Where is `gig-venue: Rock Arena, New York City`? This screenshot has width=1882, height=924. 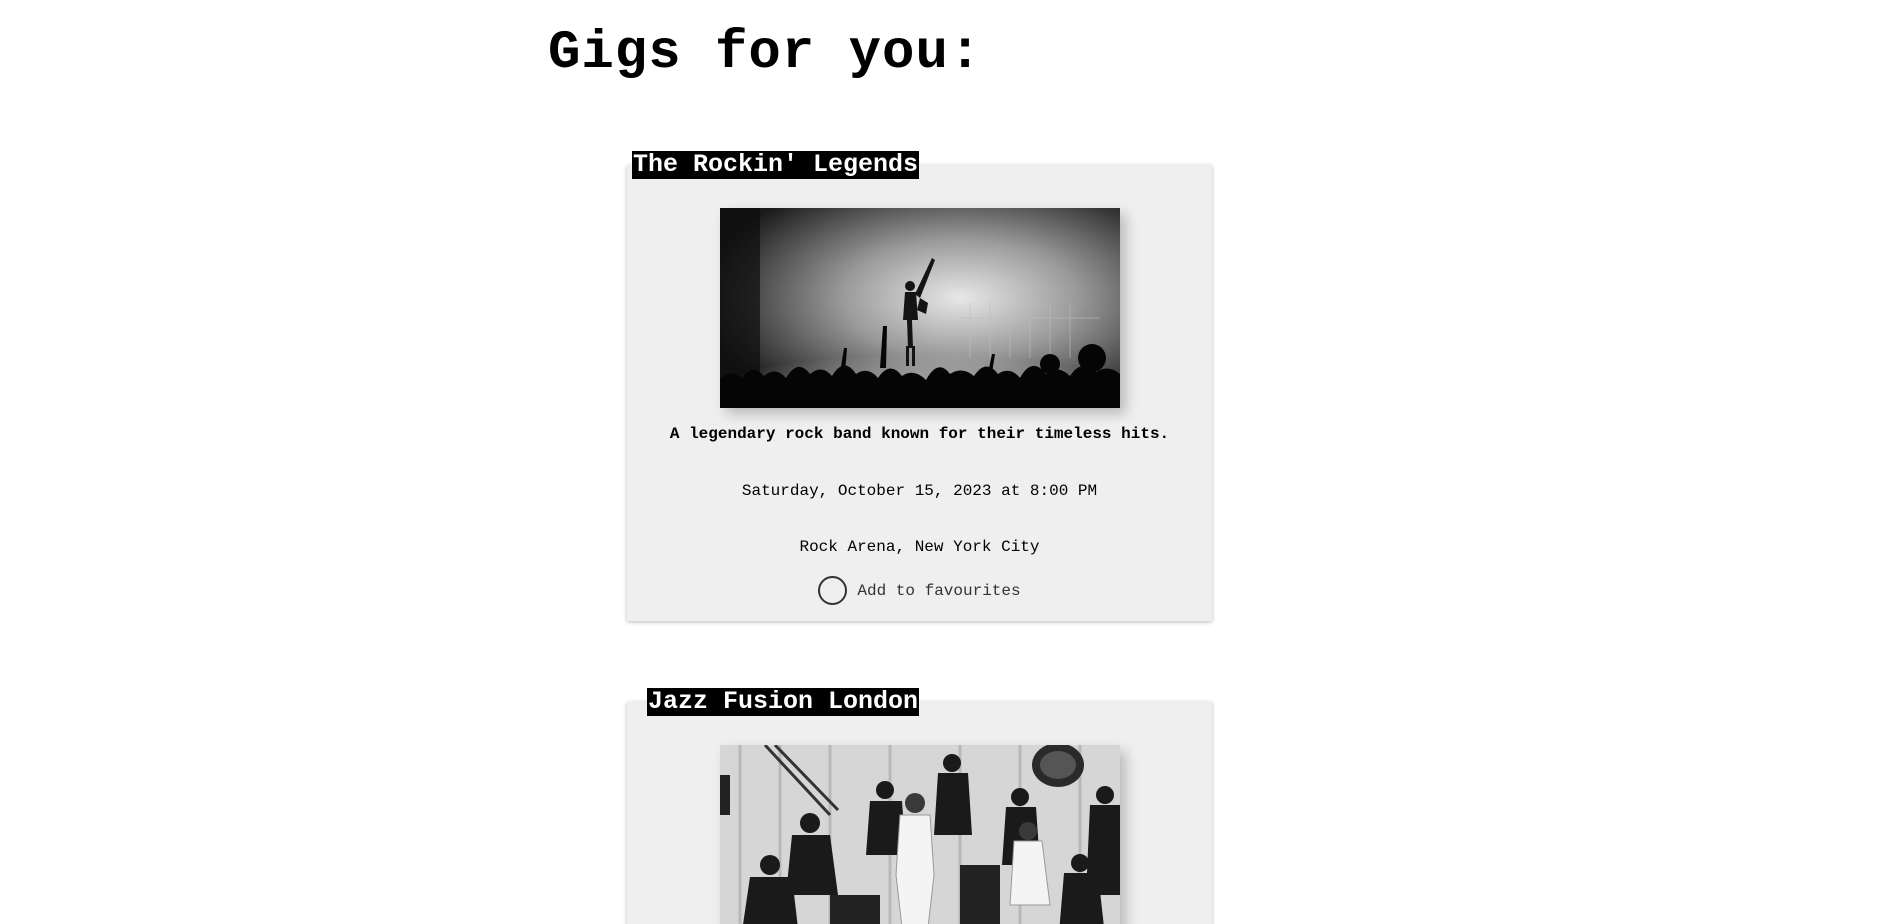 gig-venue: Rock Arena, New York City is located at coordinates (919, 547).